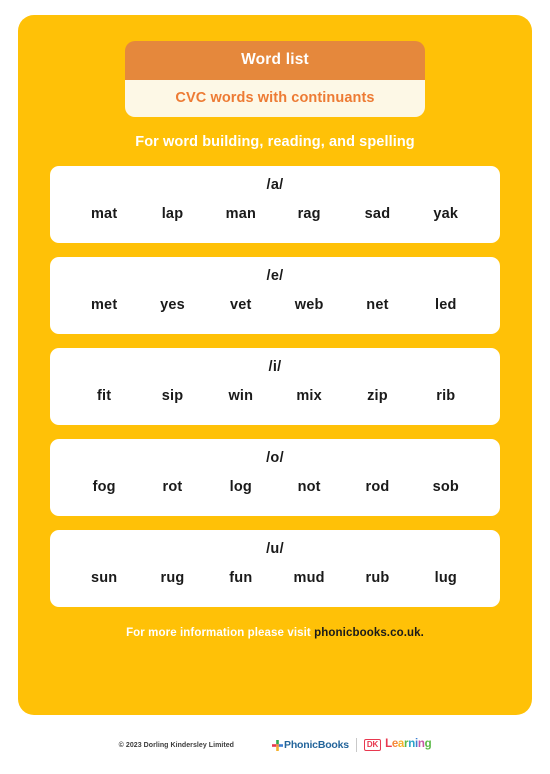  Describe the element at coordinates (104, 305) in the screenshot. I see `word-item: met` at that location.